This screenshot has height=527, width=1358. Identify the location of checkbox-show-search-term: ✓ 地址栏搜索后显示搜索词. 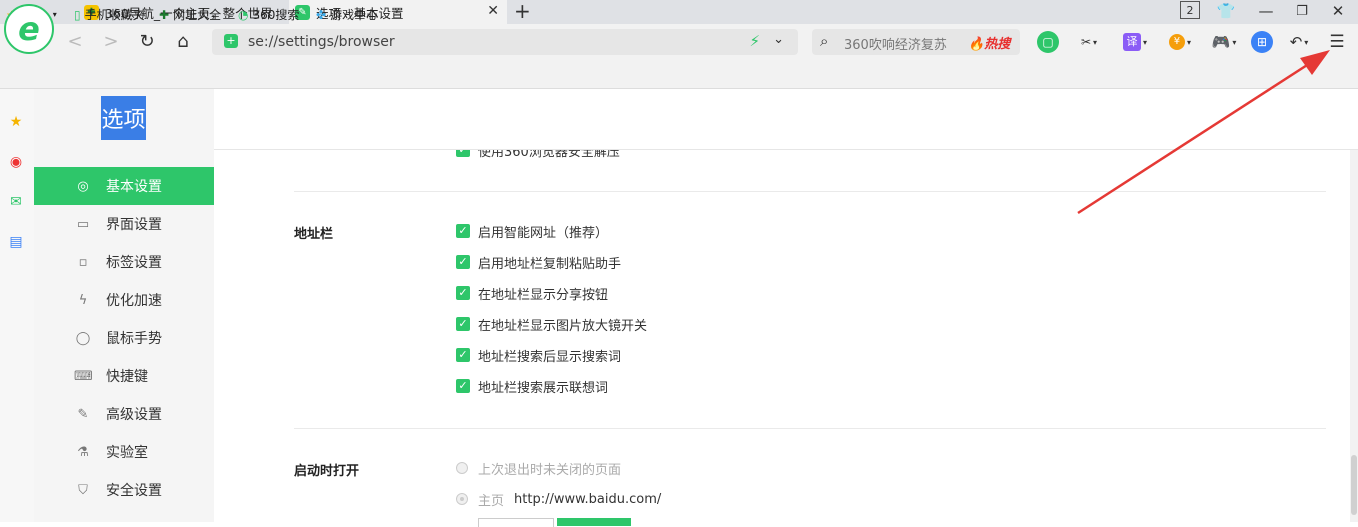
(538, 355).